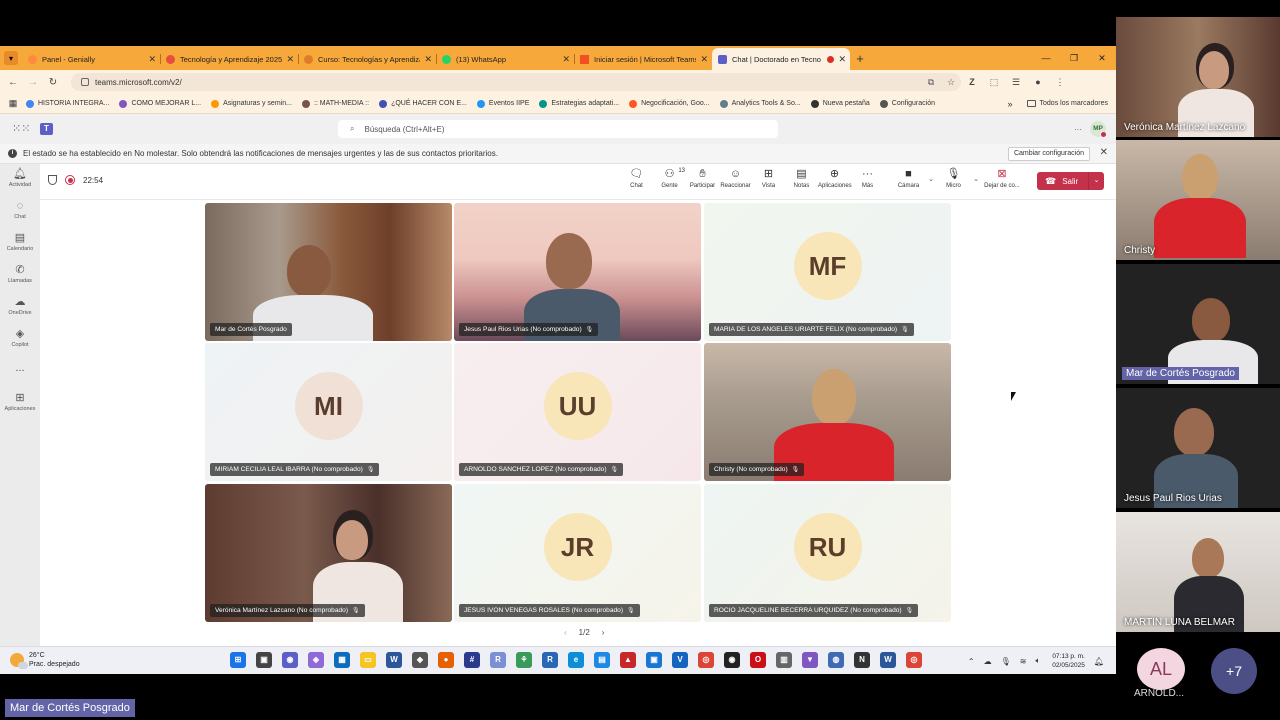 This screenshot has width=1280, height=720. Describe the element at coordinates (1016, 82) in the screenshot. I see `reading-list-icon: ☰` at that location.